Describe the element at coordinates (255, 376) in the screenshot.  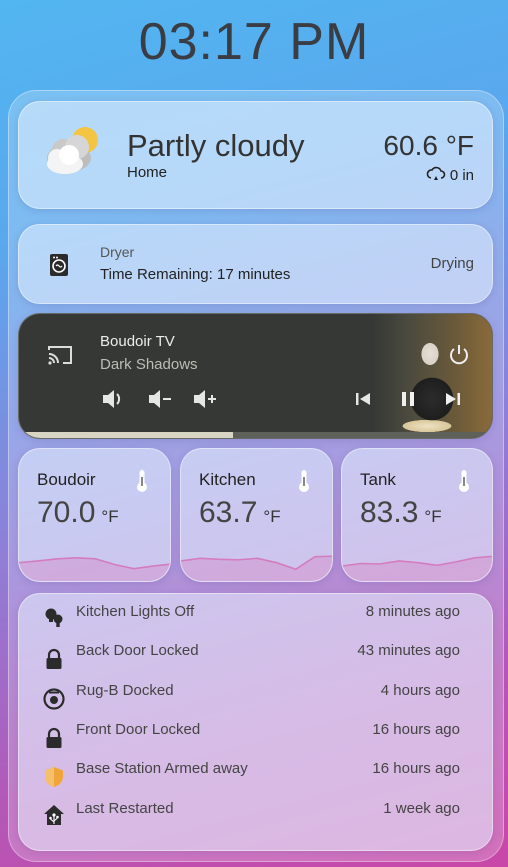
I see `media-player-card: Boudoir TV Dark Shadows` at that location.